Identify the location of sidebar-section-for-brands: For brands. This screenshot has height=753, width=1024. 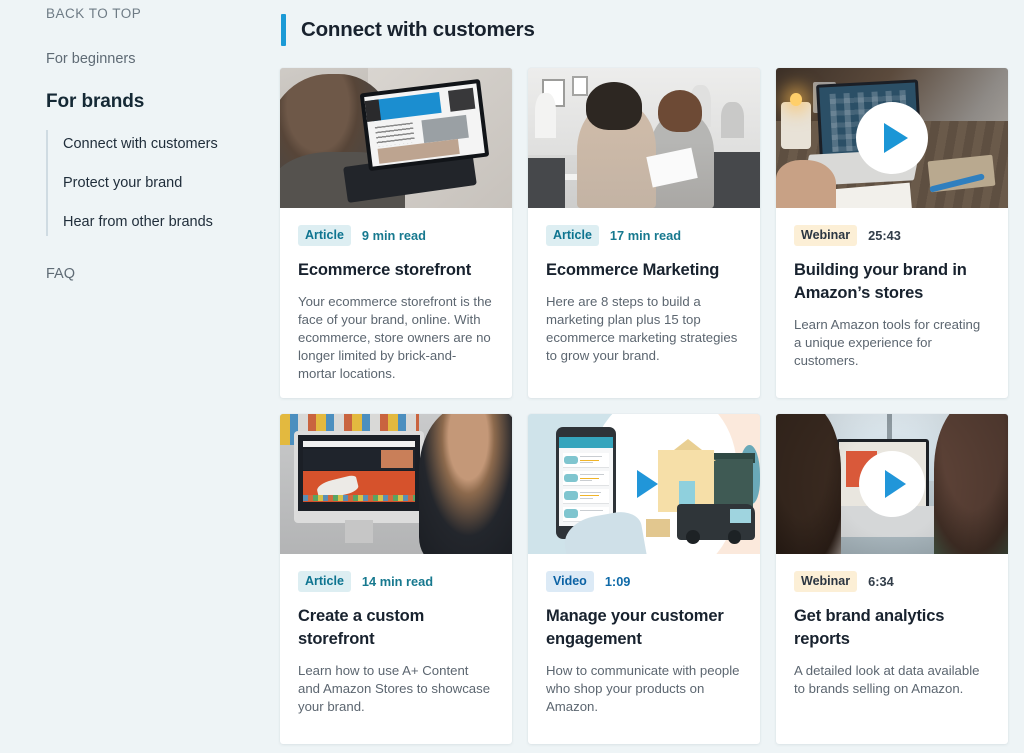
(159, 102).